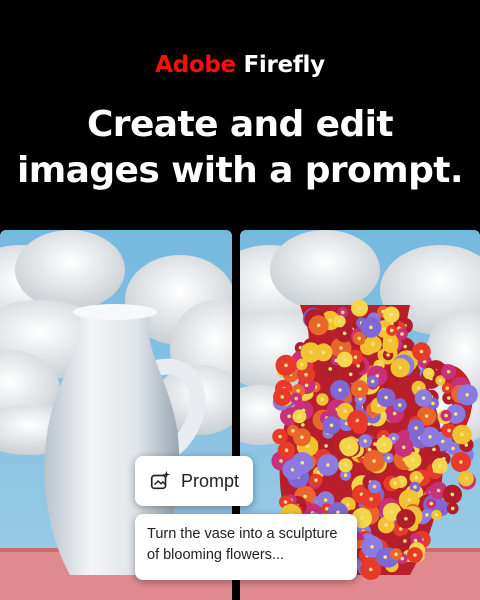  I want to click on headline-line1: Create and edit, so click(240, 124).